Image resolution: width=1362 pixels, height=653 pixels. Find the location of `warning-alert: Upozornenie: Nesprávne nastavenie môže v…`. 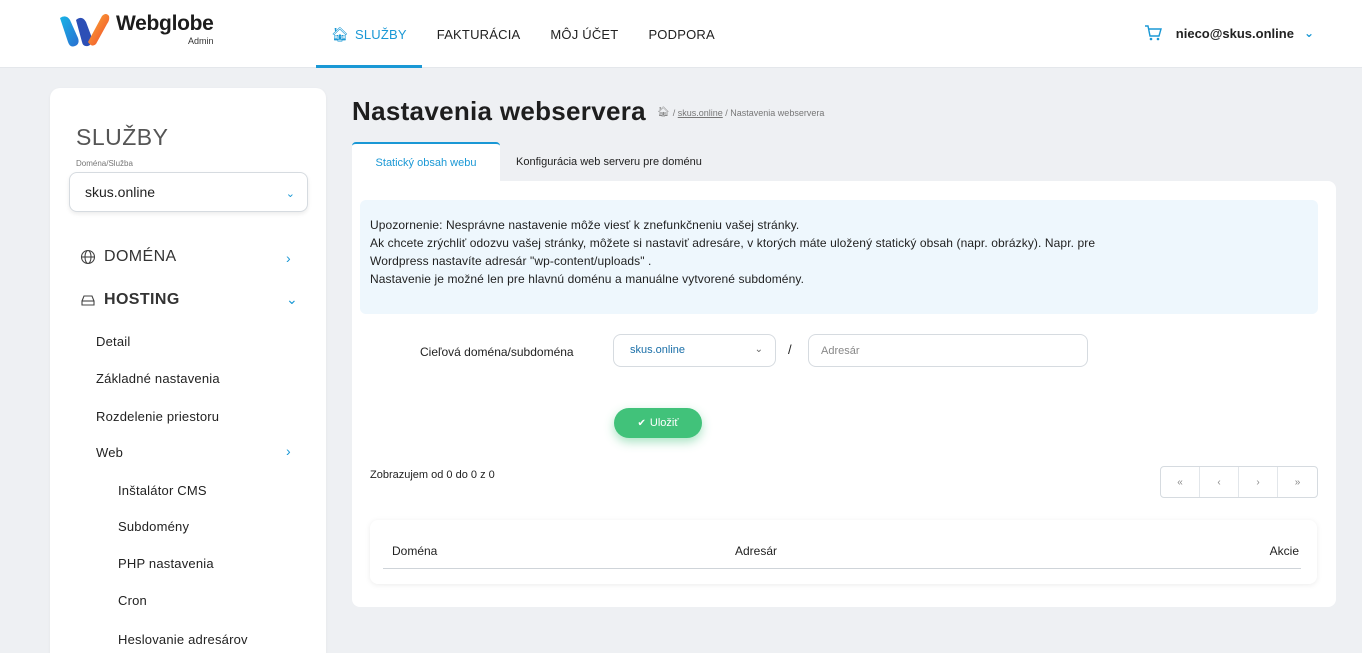

warning-alert: Upozornenie: Nesprávne nastavenie môže v… is located at coordinates (839, 257).